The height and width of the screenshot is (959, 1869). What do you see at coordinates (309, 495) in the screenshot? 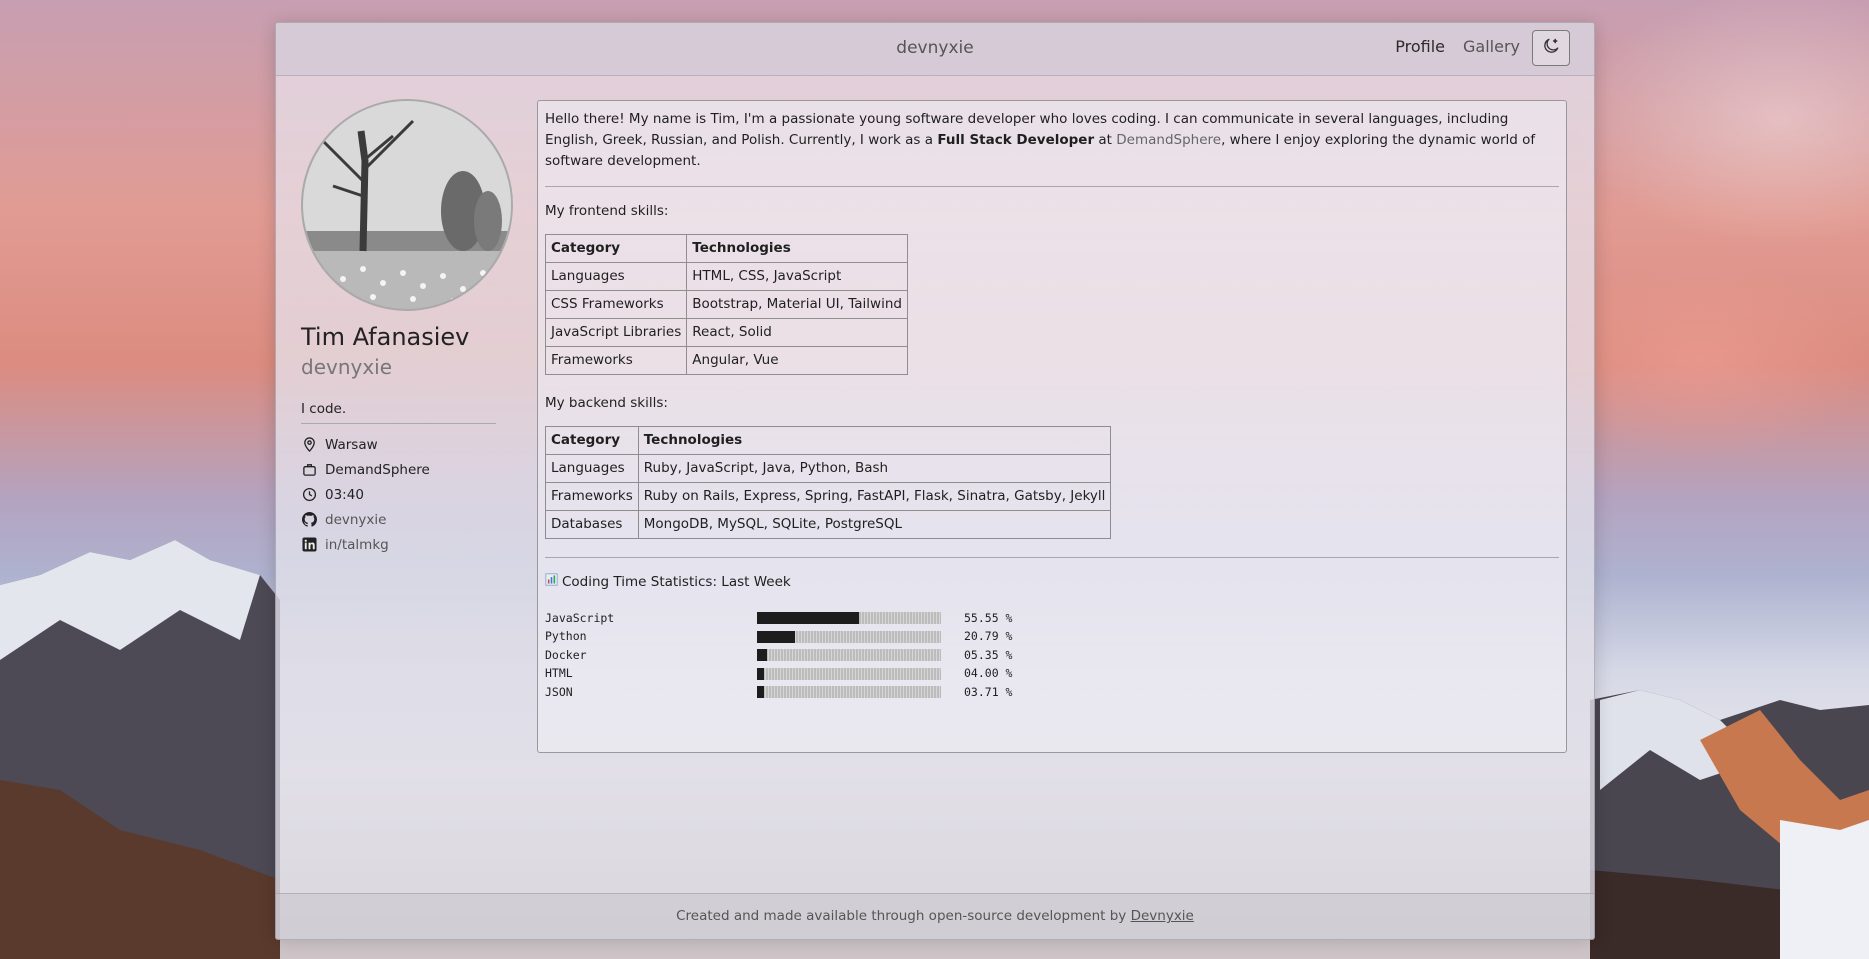
I see `clock-icon` at bounding box center [309, 495].